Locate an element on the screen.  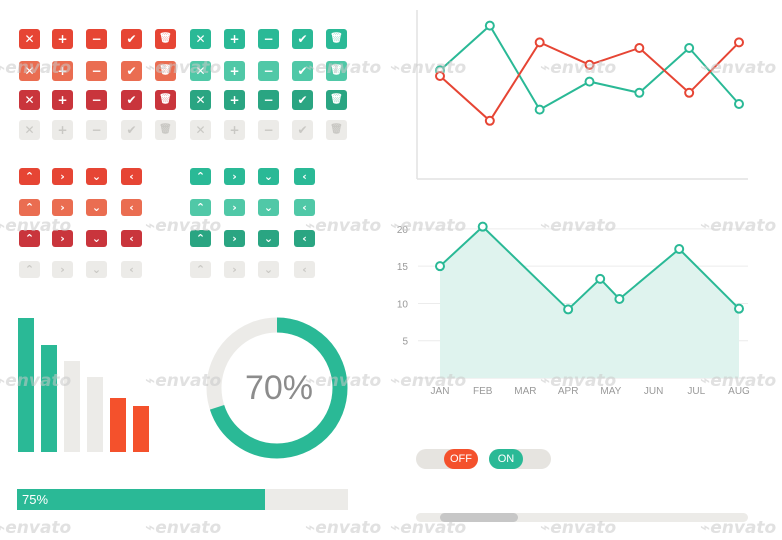
scrollbar-thumb is located at coordinates (479, 517).